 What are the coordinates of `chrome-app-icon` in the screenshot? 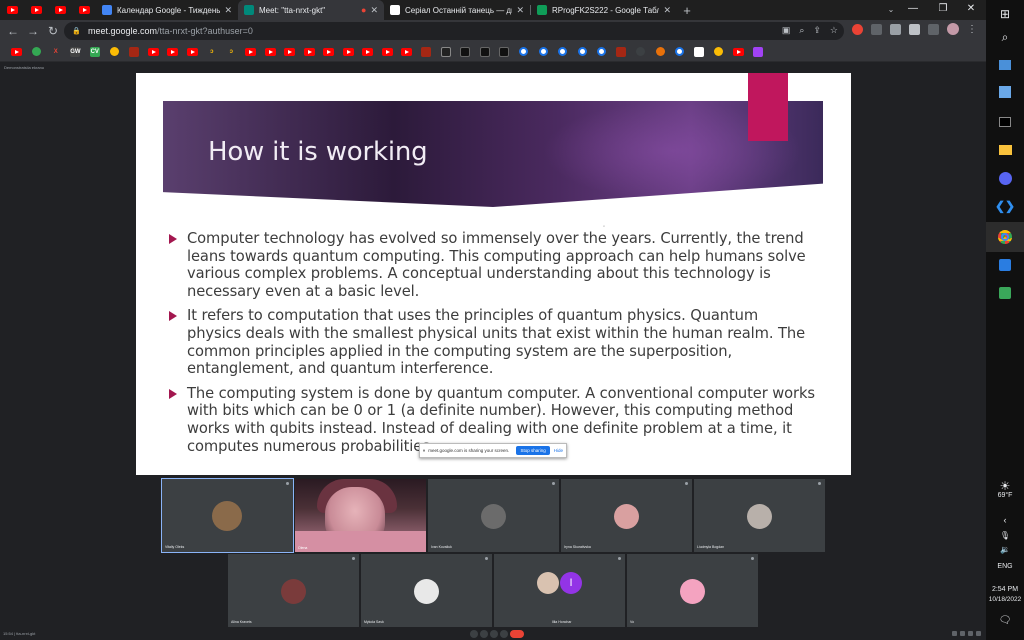 It's located at (1005, 237).